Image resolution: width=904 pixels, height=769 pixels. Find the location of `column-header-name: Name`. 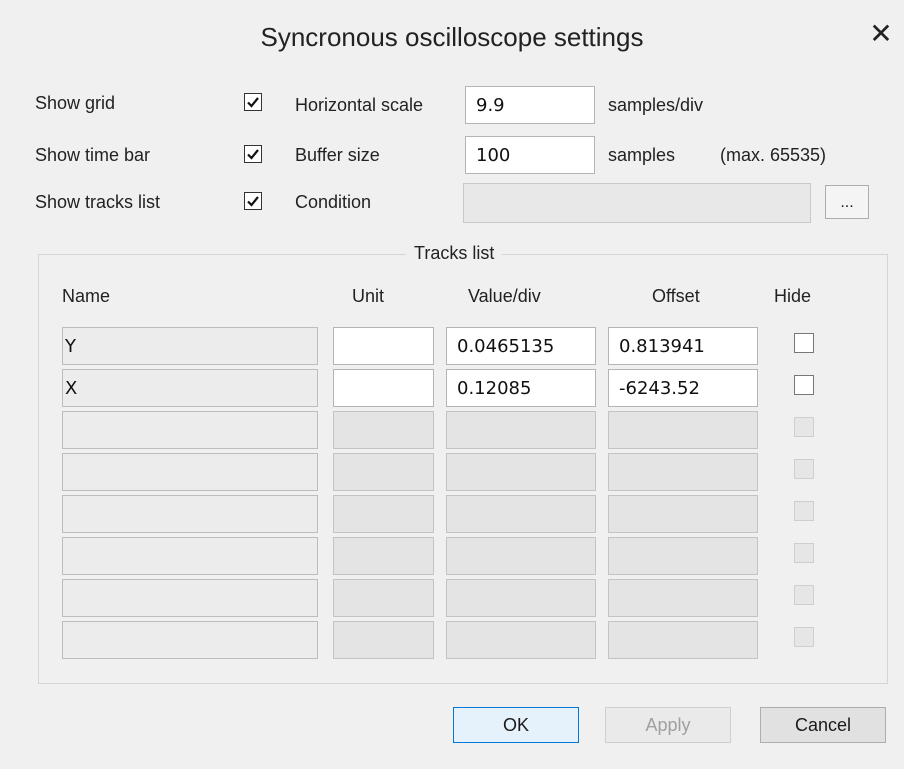

column-header-name: Name is located at coordinates (86, 296).